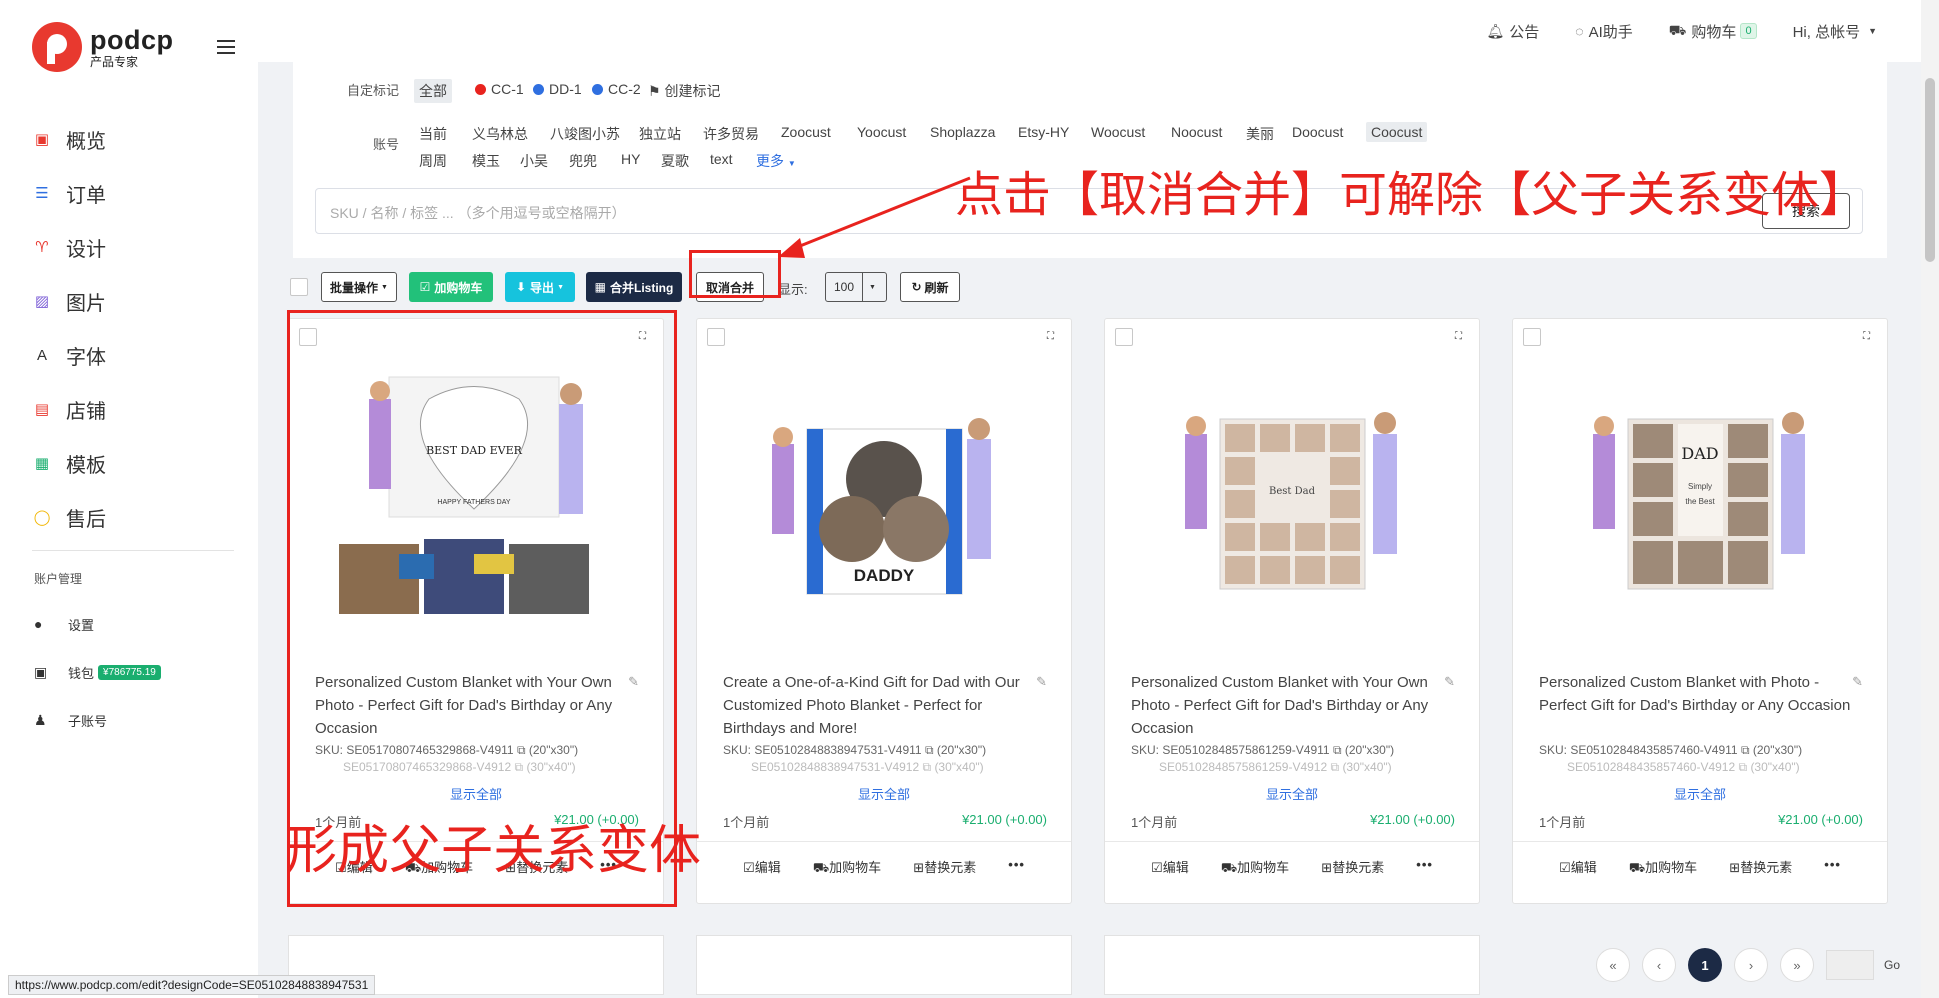 Image resolution: width=1939 pixels, height=998 pixels. I want to click on first-page-button: «, so click(1613, 965).